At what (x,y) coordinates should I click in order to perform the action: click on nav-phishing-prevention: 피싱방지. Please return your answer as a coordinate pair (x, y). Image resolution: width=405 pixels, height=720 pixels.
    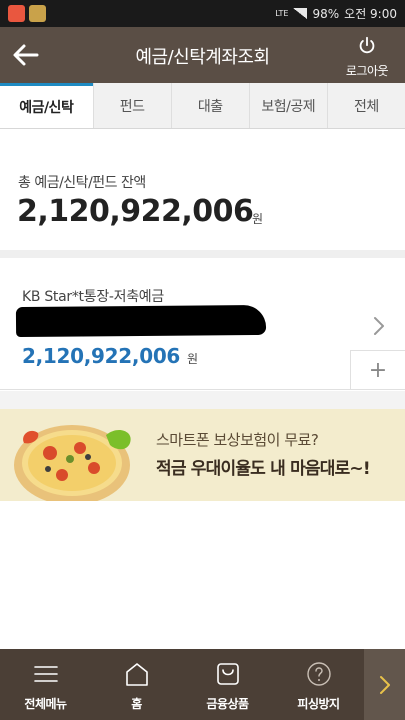
    Looking at the image, I should click on (318, 684).